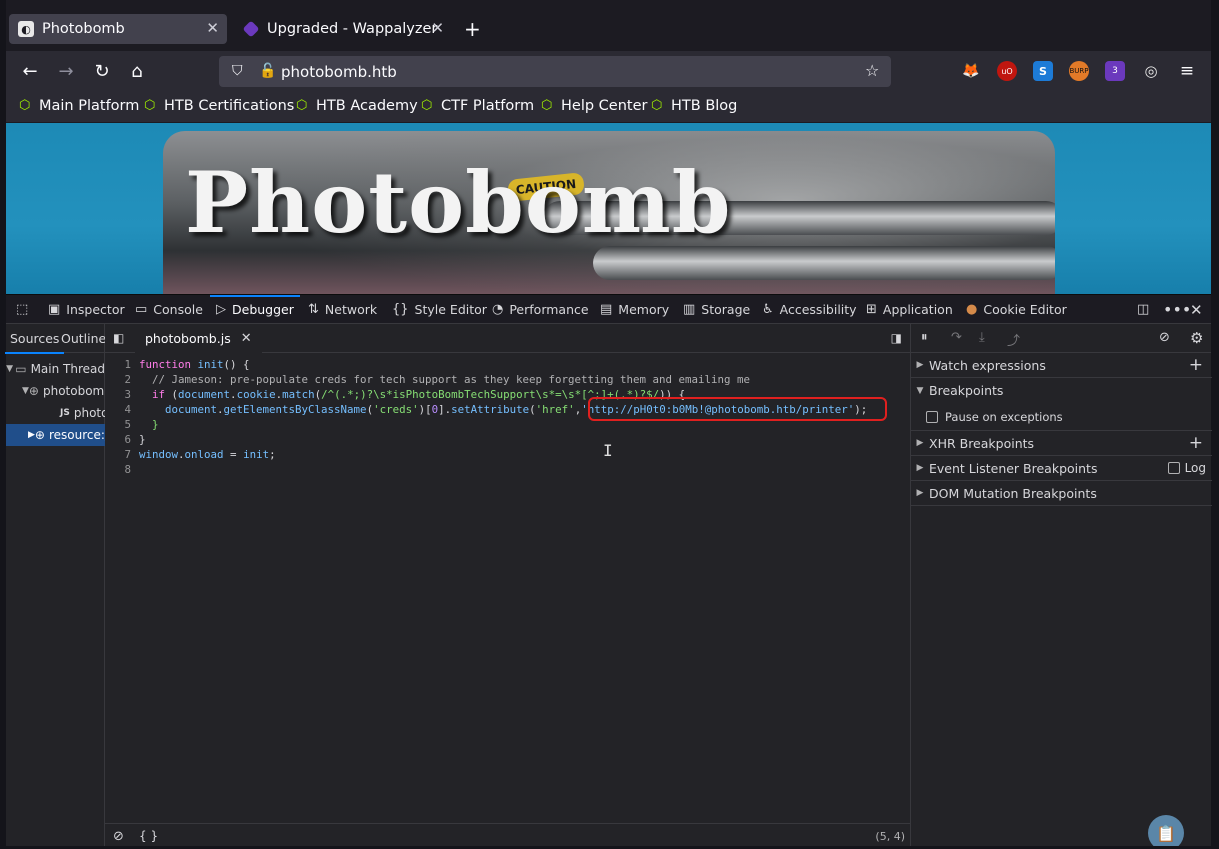  What do you see at coordinates (1061, 493) in the screenshot?
I see `dom-mutation-breakpoints-header: ▶ DOM Mutation Breakpoints` at bounding box center [1061, 493].